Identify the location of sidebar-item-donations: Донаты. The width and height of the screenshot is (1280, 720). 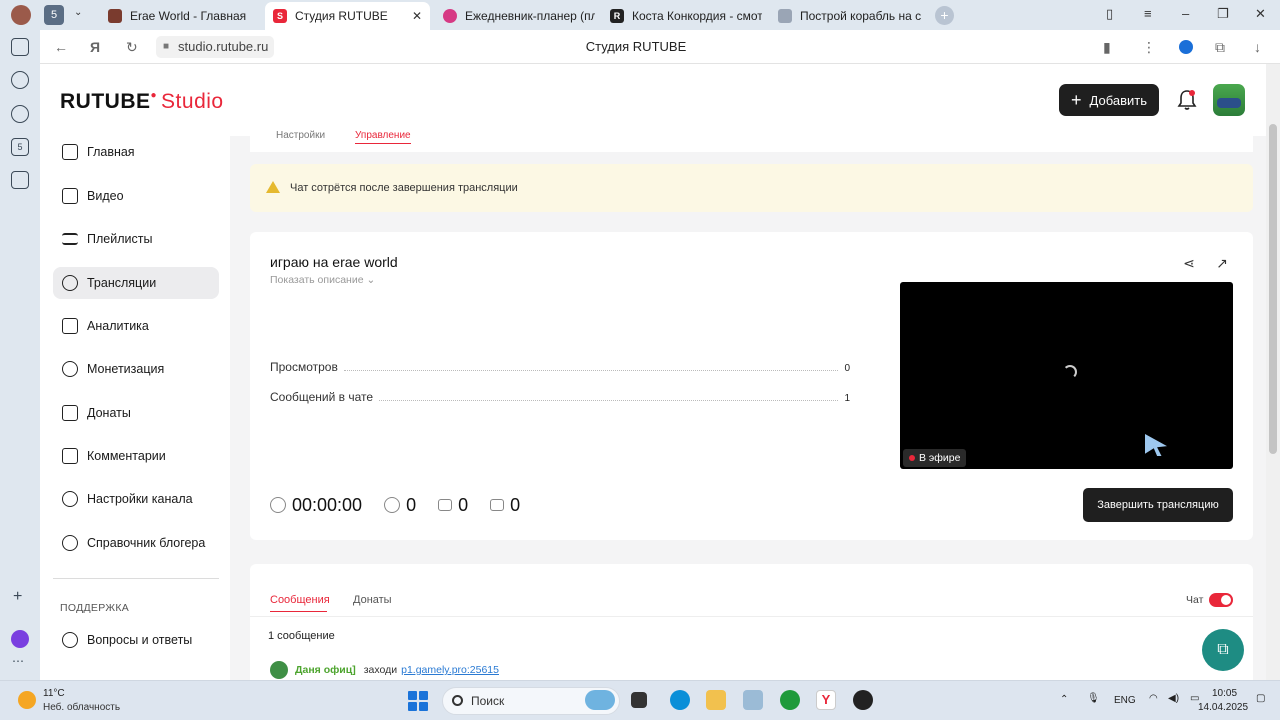
(136, 413).